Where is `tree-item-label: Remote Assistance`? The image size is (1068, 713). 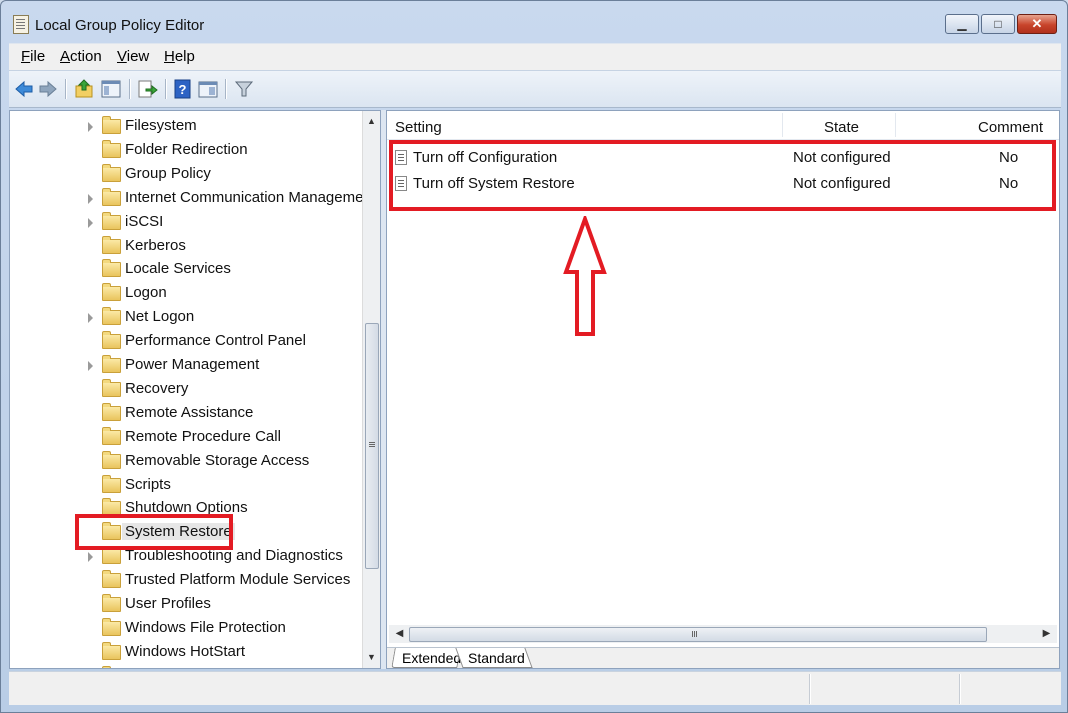 tree-item-label: Remote Assistance is located at coordinates (189, 412).